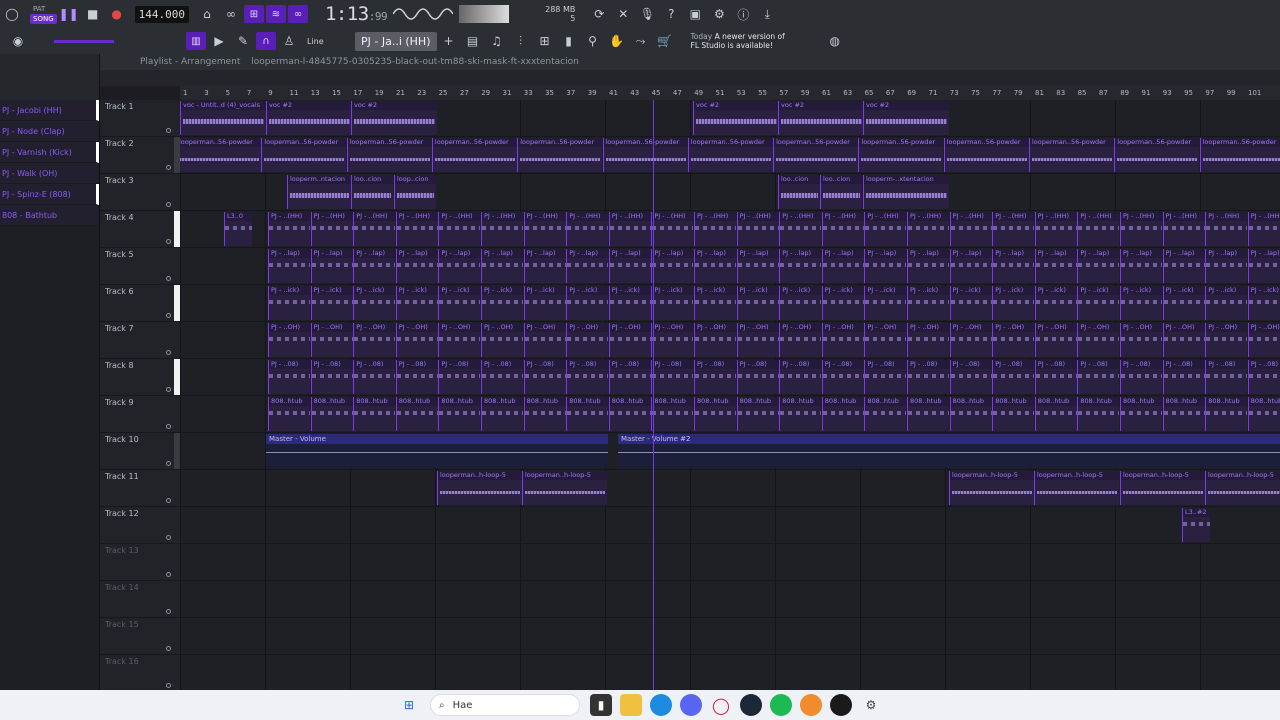 The width and height of the screenshot is (1280, 720). What do you see at coordinates (140, 451) in the screenshot?
I see `track-header: Track 10` at bounding box center [140, 451].